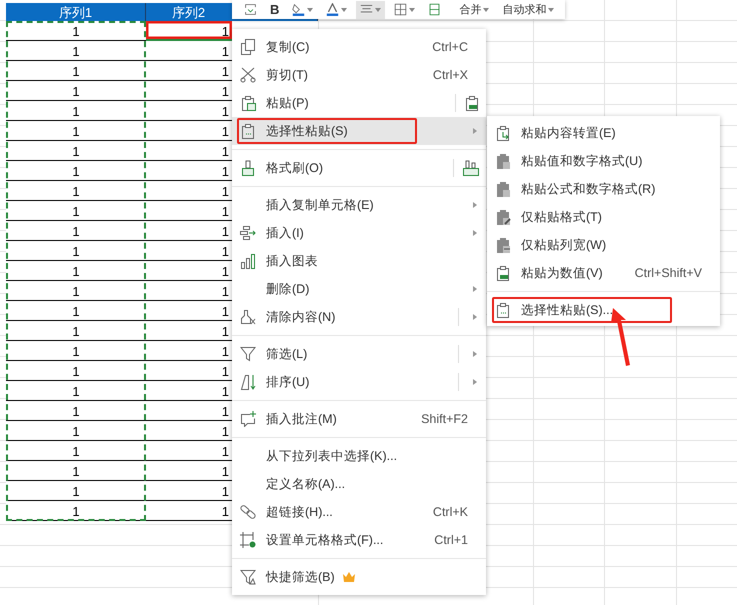  Describe the element at coordinates (299, 9) in the screenshot. I see `fill-color-icon` at that location.